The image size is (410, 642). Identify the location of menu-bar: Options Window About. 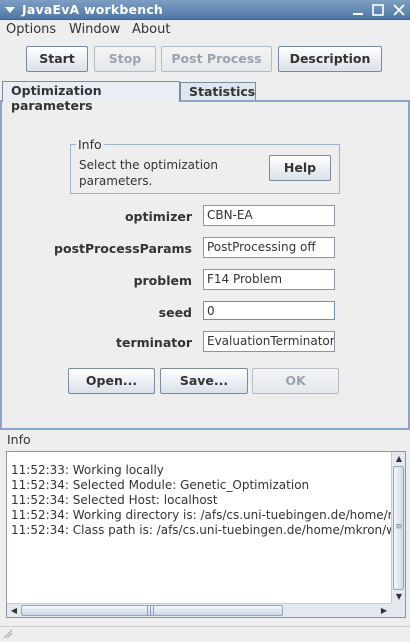
(205, 30).